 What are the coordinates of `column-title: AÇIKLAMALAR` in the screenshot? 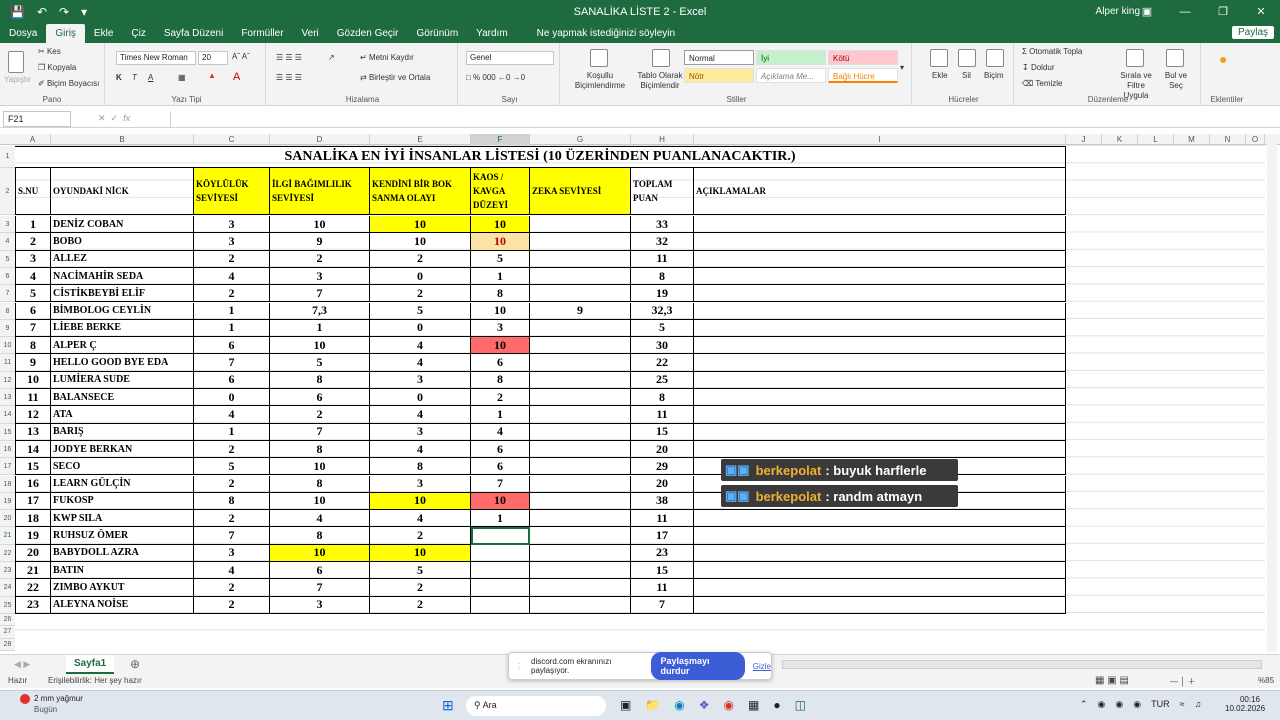 It's located at (880, 191).